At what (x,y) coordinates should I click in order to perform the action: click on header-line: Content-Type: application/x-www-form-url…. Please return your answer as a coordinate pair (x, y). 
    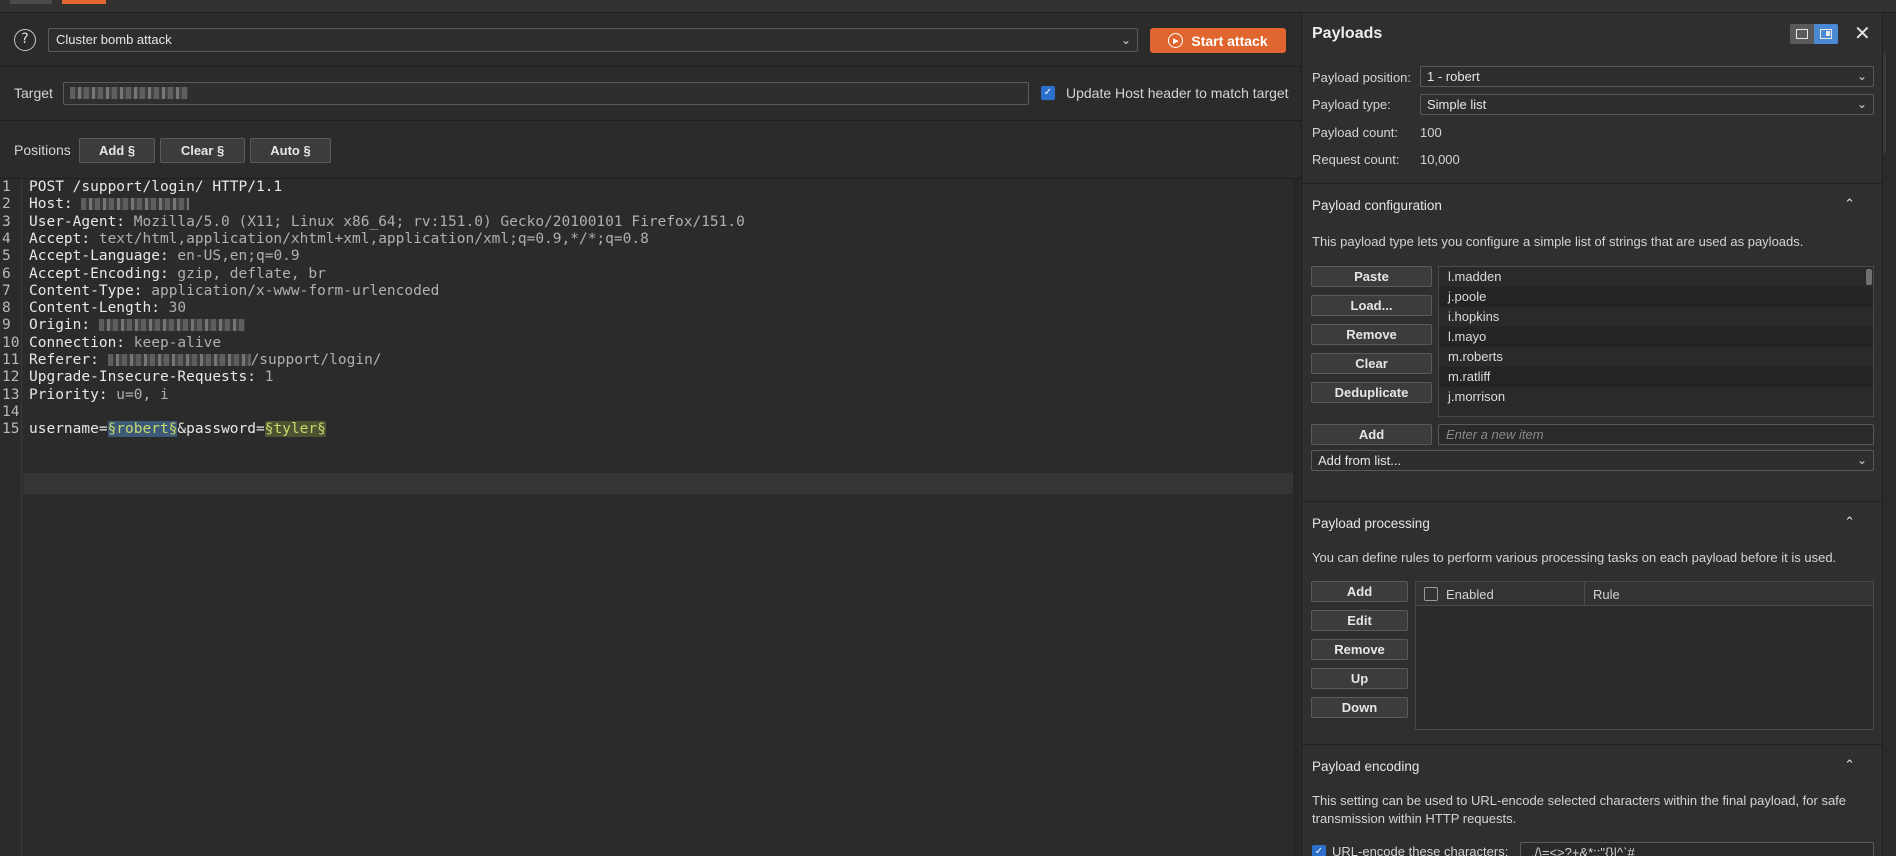
    Looking at the image, I should click on (234, 290).